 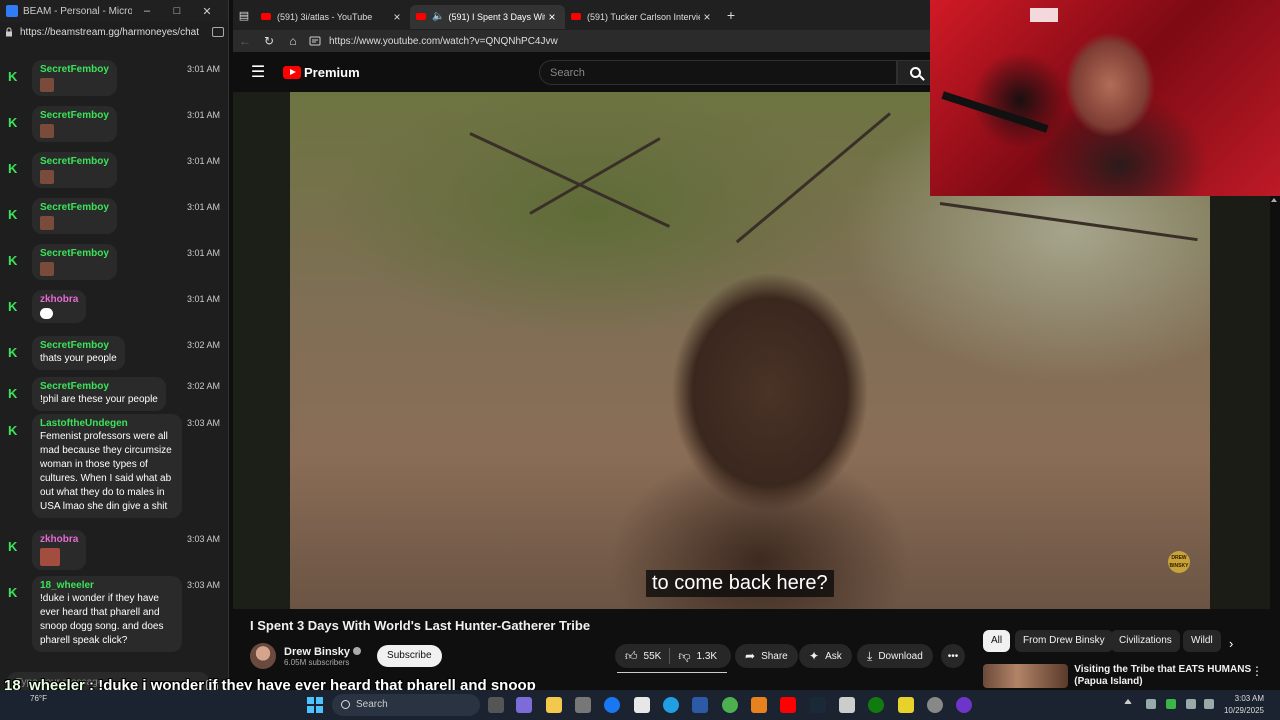 I want to click on facebook-icon, so click(x=612, y=705).